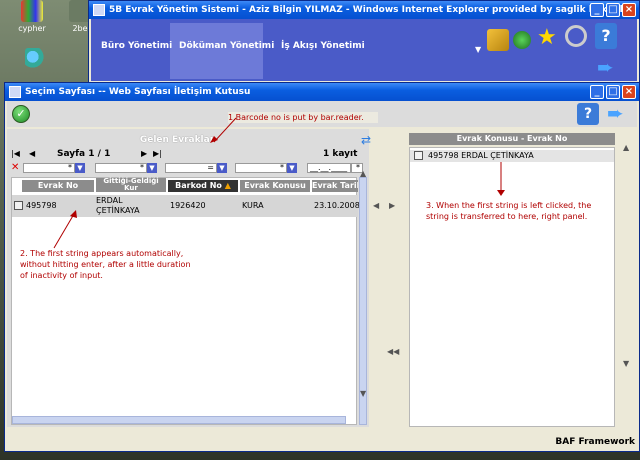 This screenshot has height=460, width=640. I want to click on cell-kurum: ERDAL ÇETİNKAYA, so click(118, 205).